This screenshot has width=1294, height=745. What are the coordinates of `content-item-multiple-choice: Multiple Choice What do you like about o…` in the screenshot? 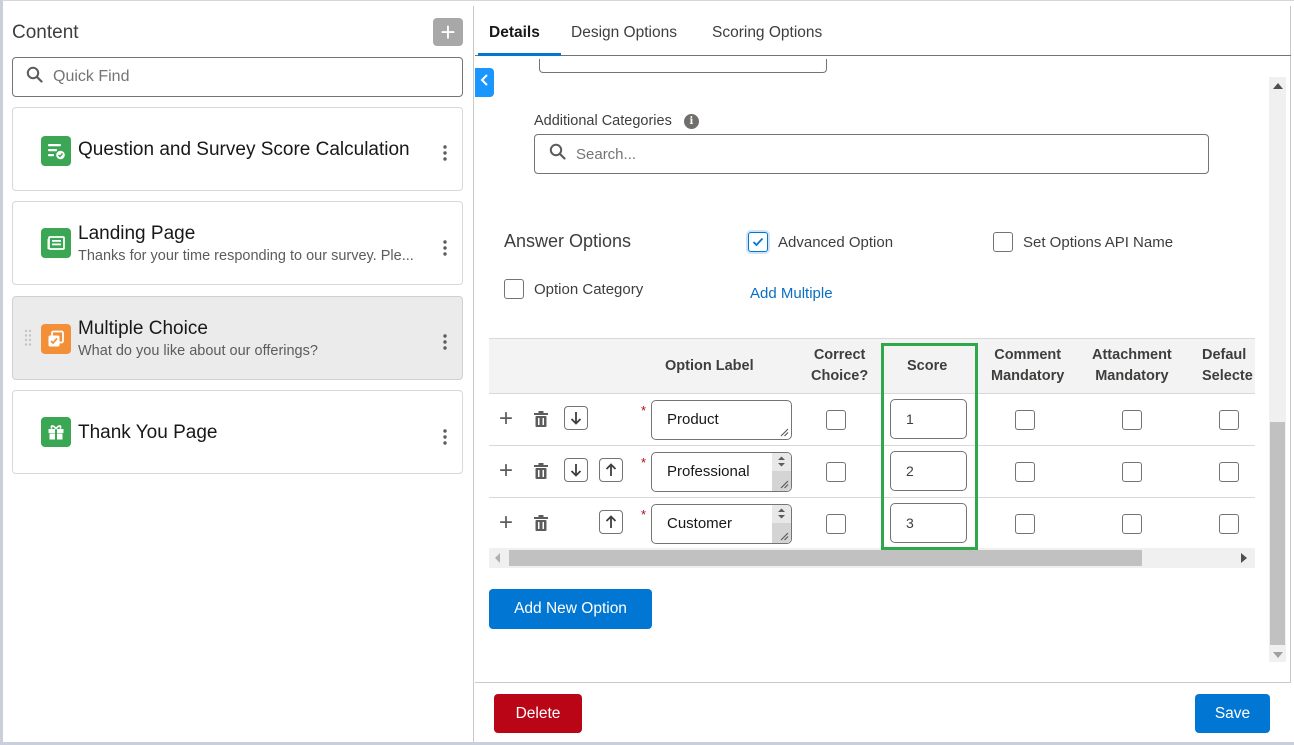 It's located at (237, 338).